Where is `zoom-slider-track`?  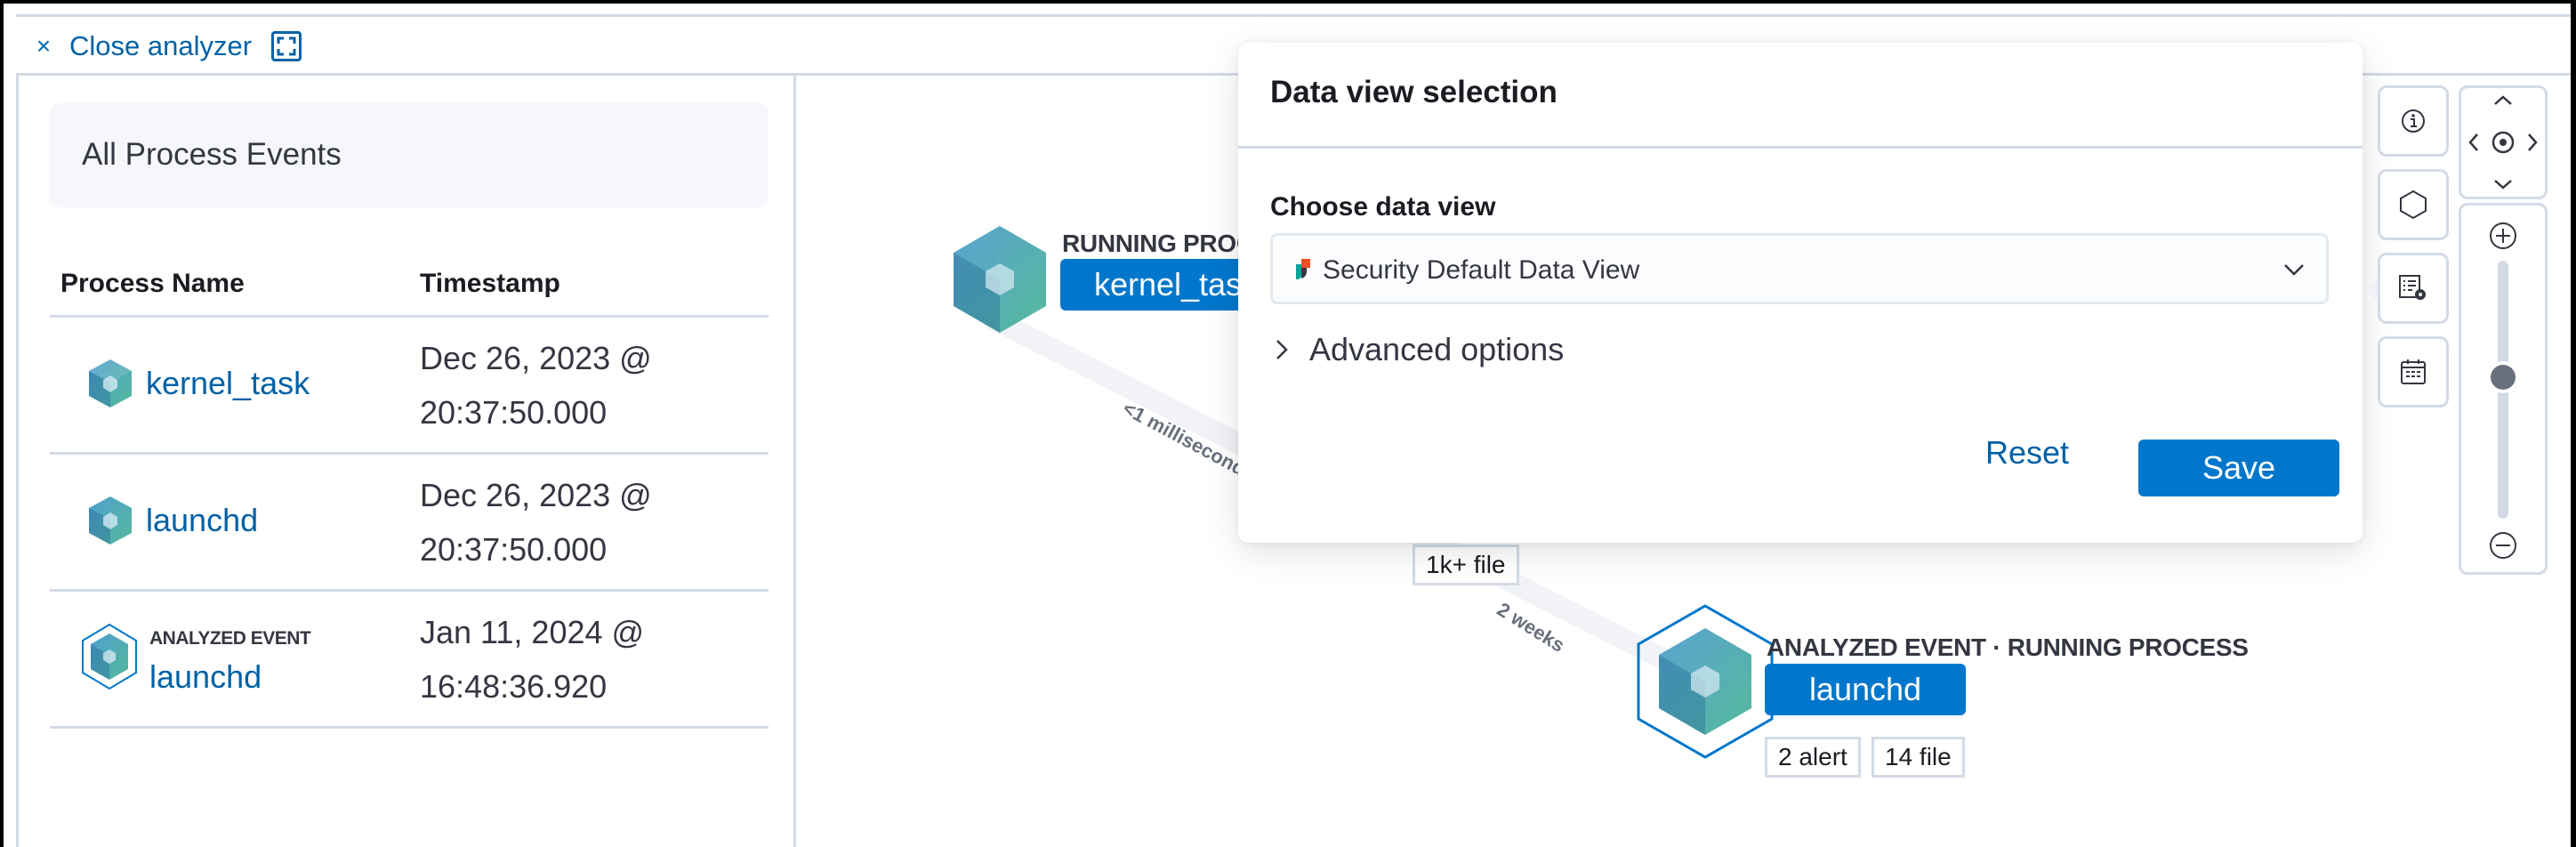
zoom-slider-track is located at coordinates (2503, 390).